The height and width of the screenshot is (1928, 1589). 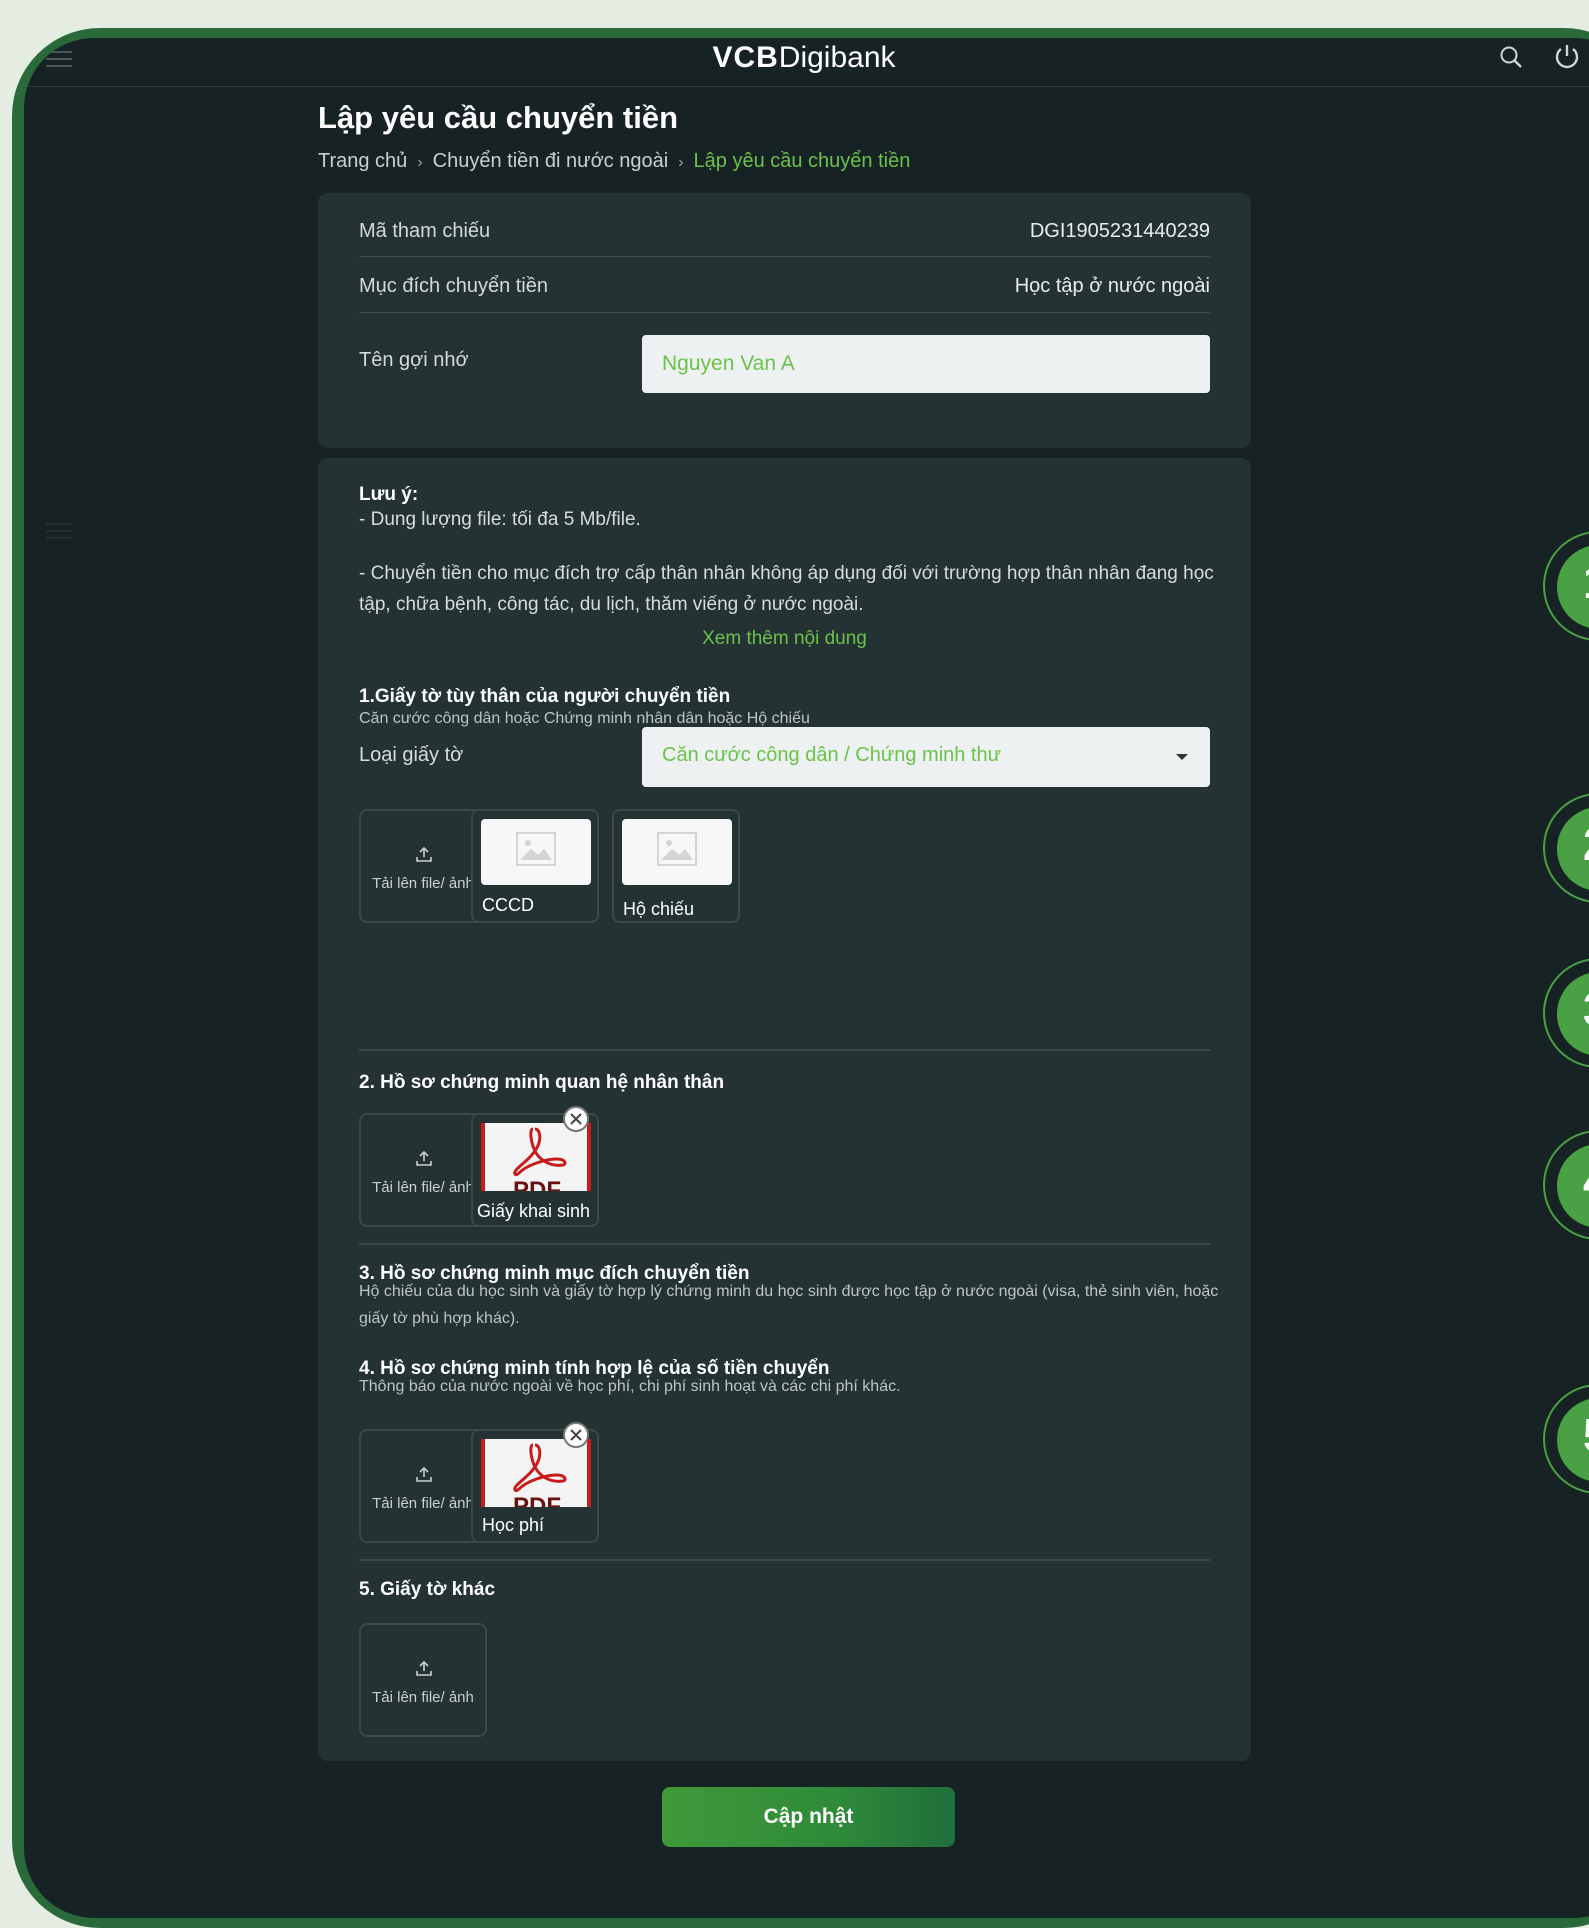 What do you see at coordinates (1112, 286) in the screenshot?
I see `purpose-value: Học tập ở nước ngoài` at bounding box center [1112, 286].